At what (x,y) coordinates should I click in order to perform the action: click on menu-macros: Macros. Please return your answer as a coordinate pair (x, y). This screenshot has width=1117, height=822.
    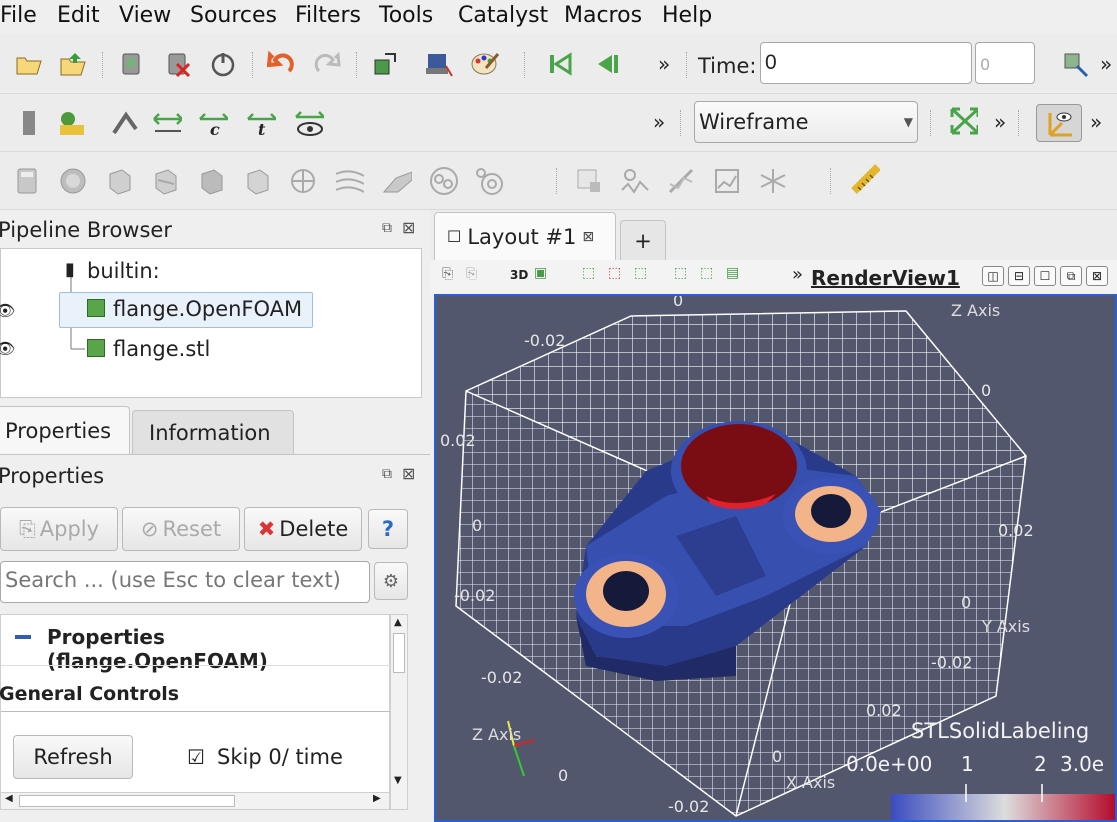
    Looking at the image, I should click on (603, 15).